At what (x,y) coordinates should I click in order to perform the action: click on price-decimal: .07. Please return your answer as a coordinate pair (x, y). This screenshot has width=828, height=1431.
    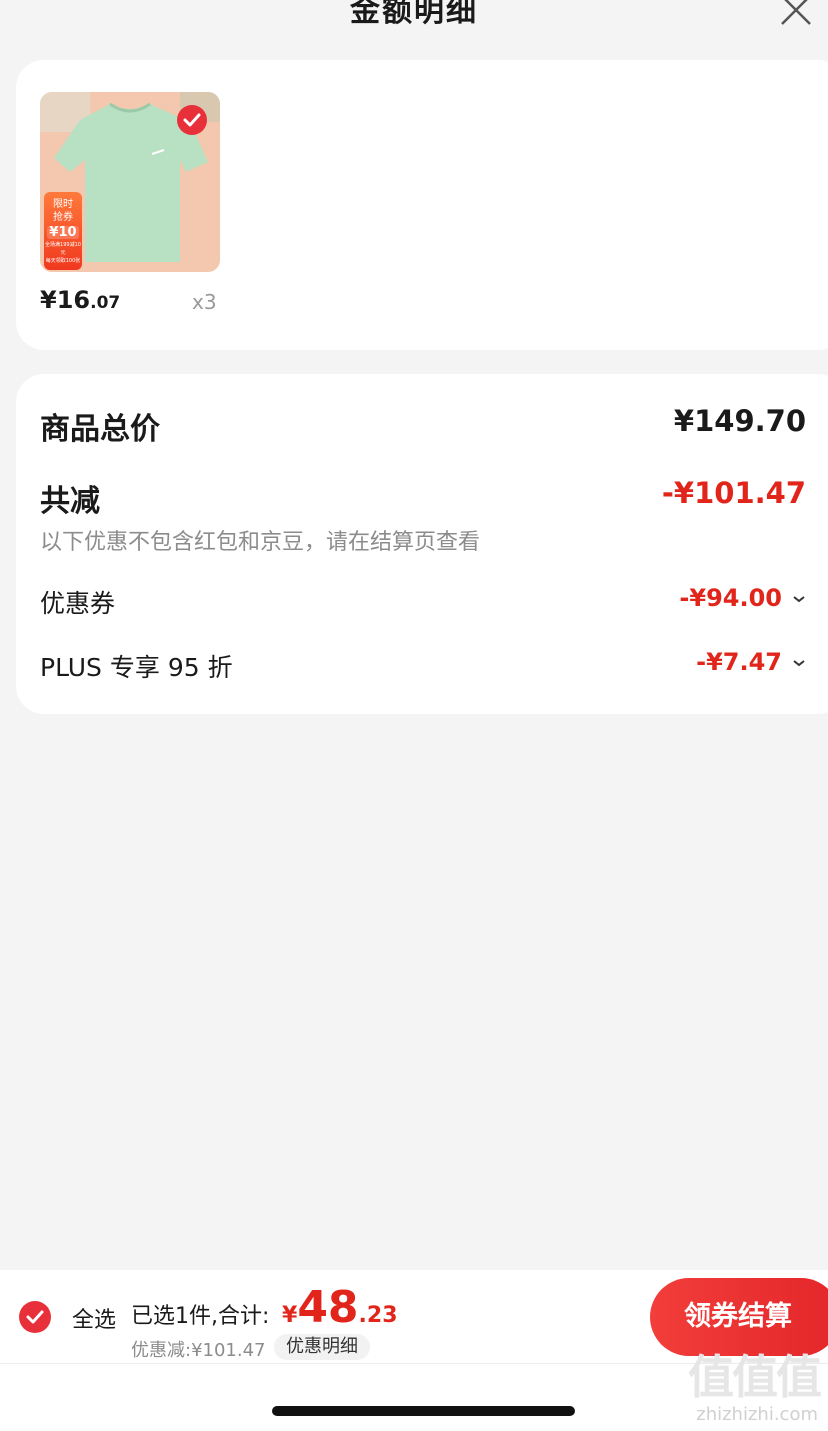
    Looking at the image, I should click on (105, 303).